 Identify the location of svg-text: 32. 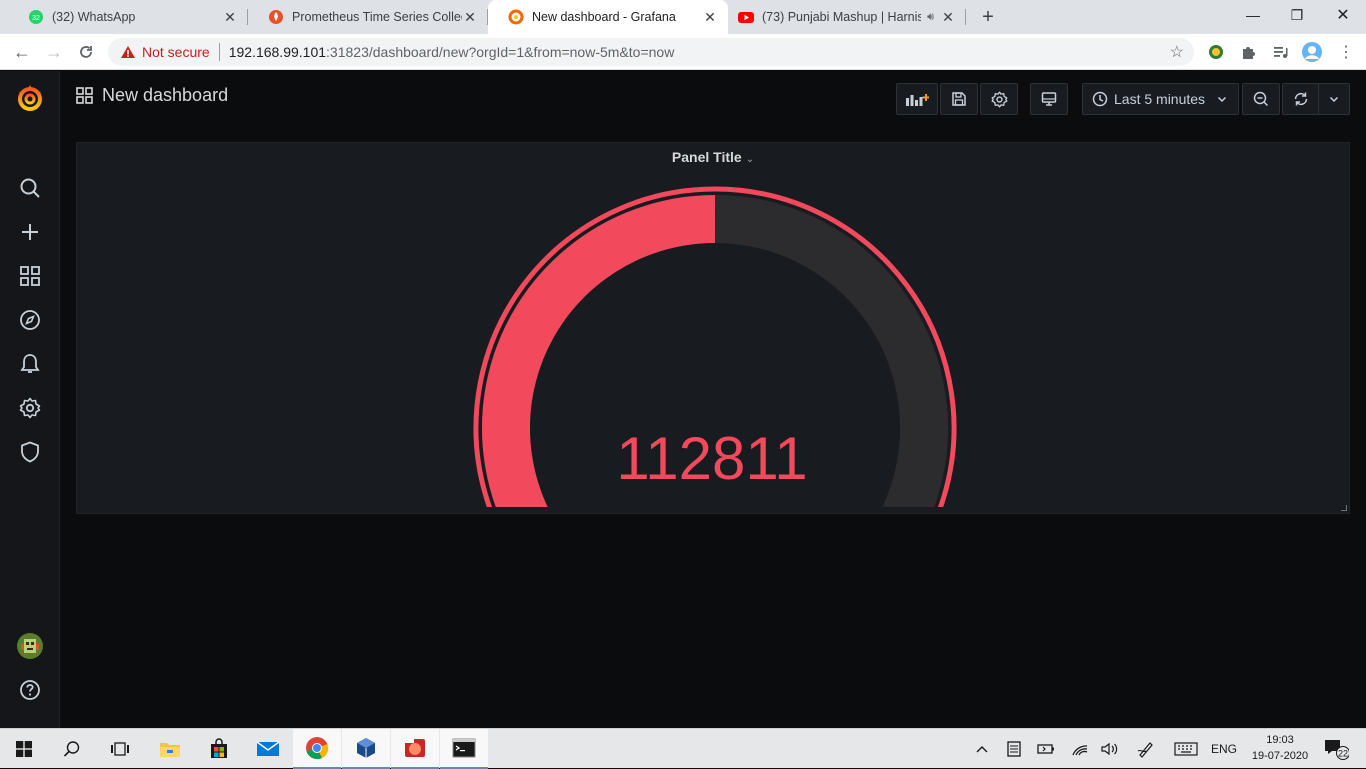
(36, 18).